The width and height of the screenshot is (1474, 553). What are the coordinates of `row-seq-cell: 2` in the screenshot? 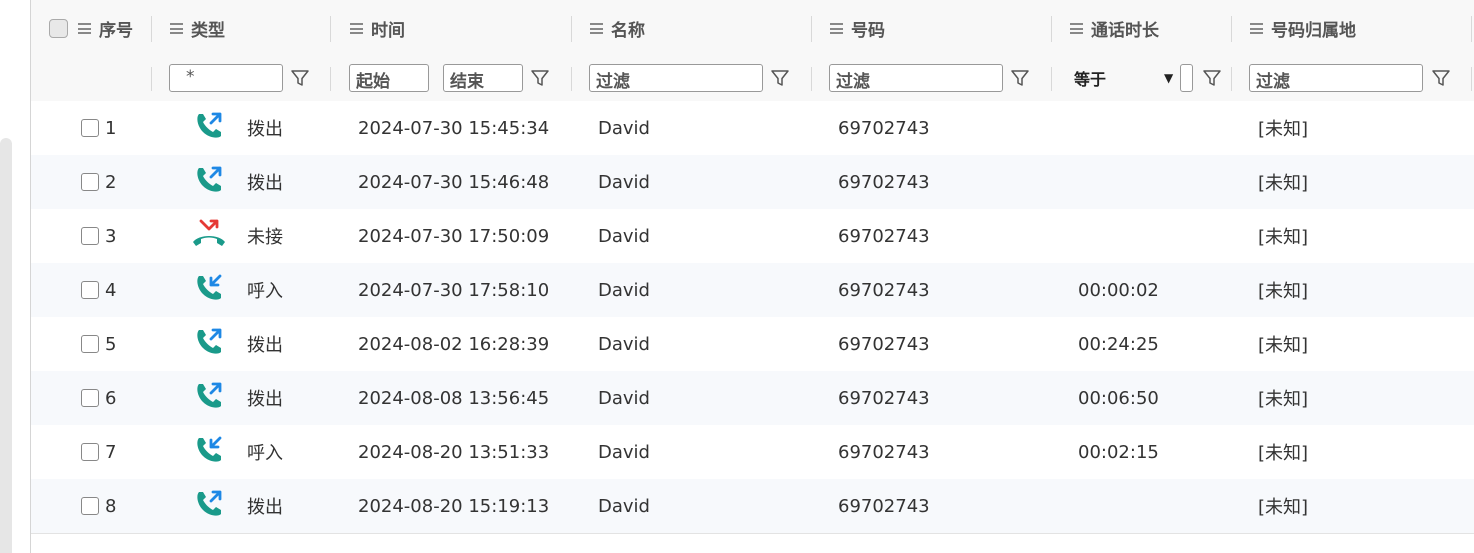 It's located at (98, 182).